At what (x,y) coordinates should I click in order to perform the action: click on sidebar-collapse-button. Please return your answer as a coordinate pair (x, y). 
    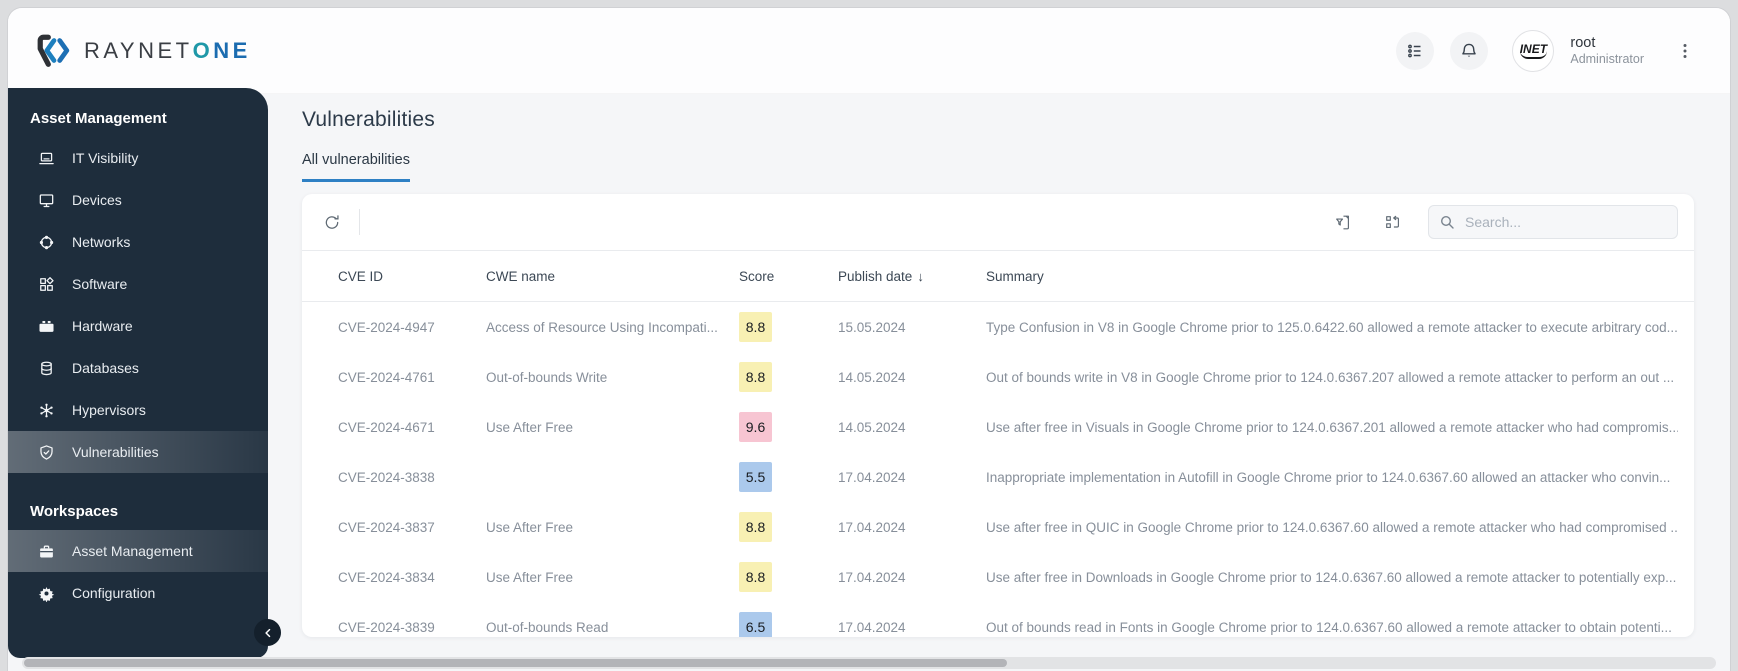
    Looking at the image, I should click on (267, 632).